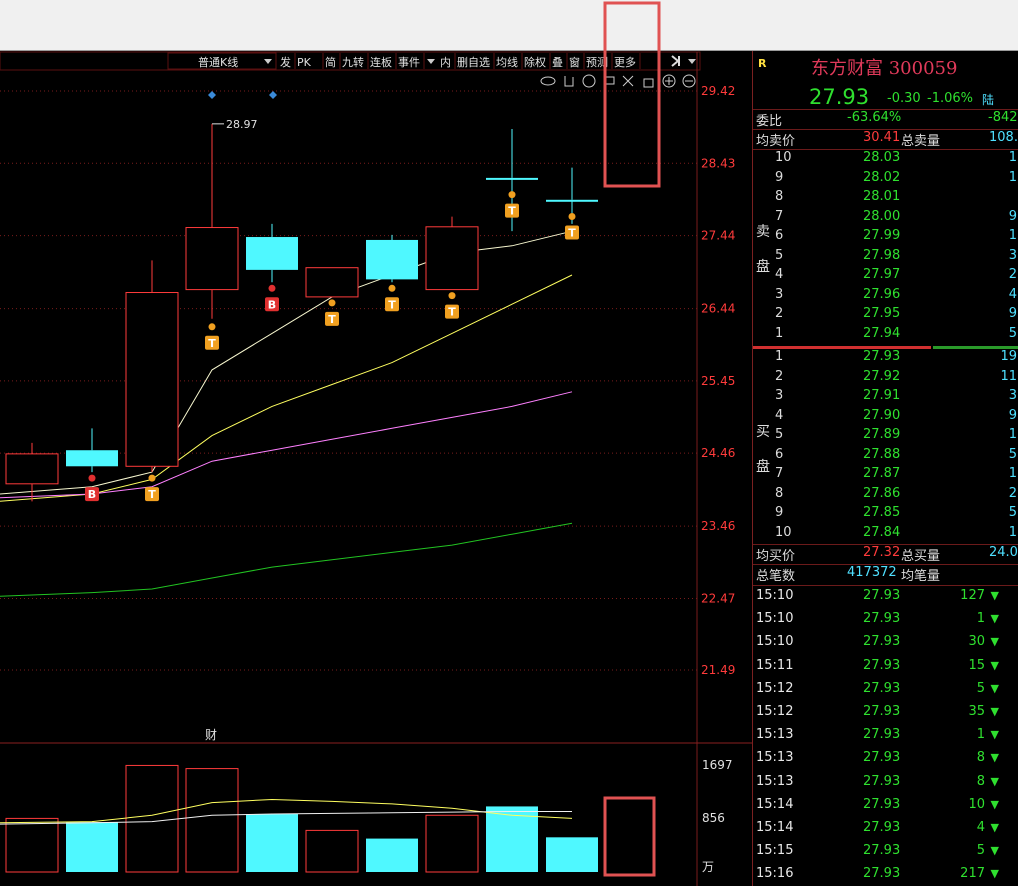 This screenshot has height=886, width=1018. What do you see at coordinates (775, 804) in the screenshot?
I see `tick-time: 15:14` at bounding box center [775, 804].